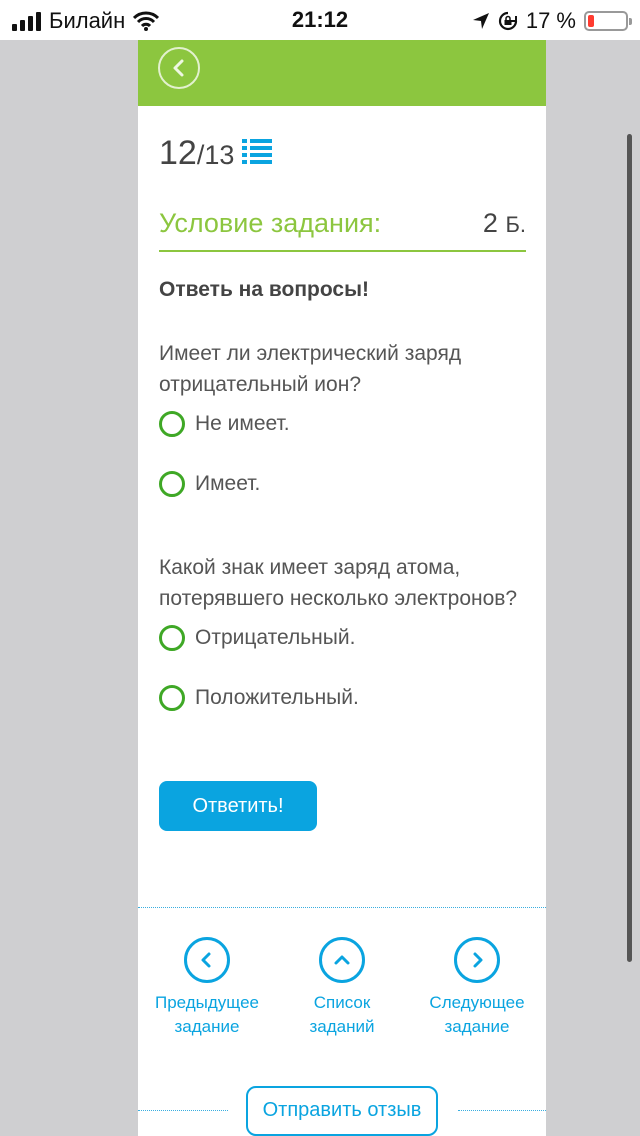 The height and width of the screenshot is (1136, 640). I want to click on option-label: Отрицательный., so click(275, 637).